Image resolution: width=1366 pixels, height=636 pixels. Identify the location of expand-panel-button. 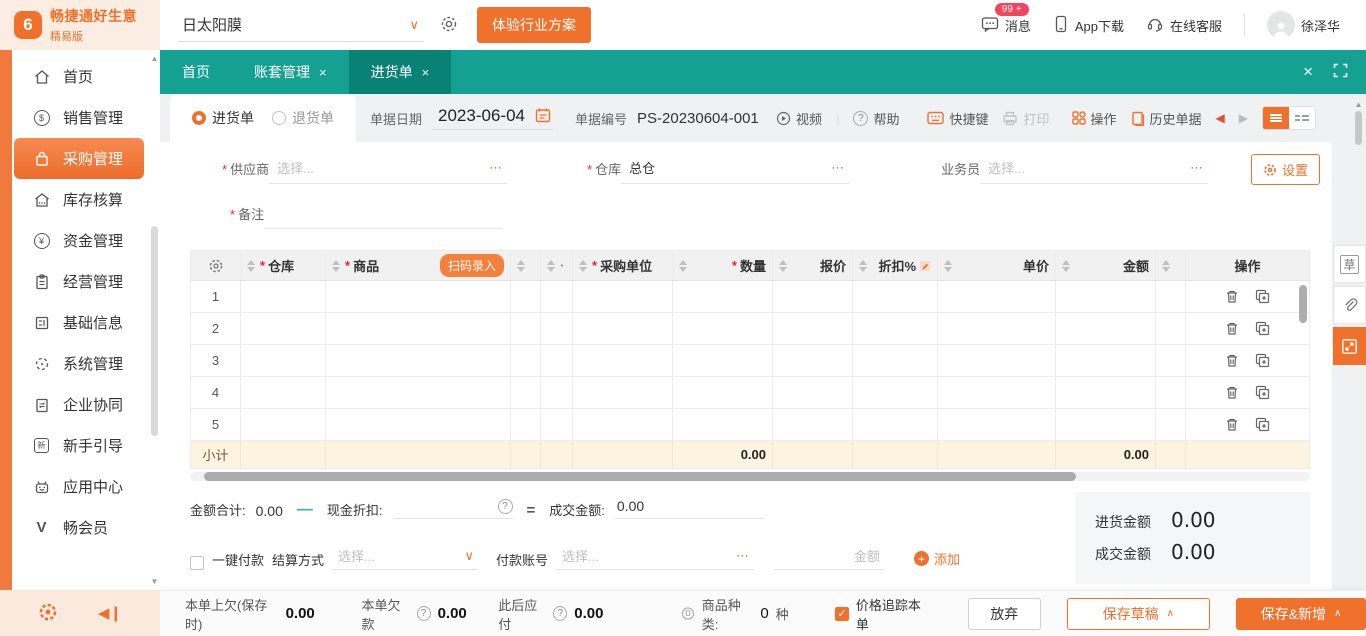
(1349, 346).